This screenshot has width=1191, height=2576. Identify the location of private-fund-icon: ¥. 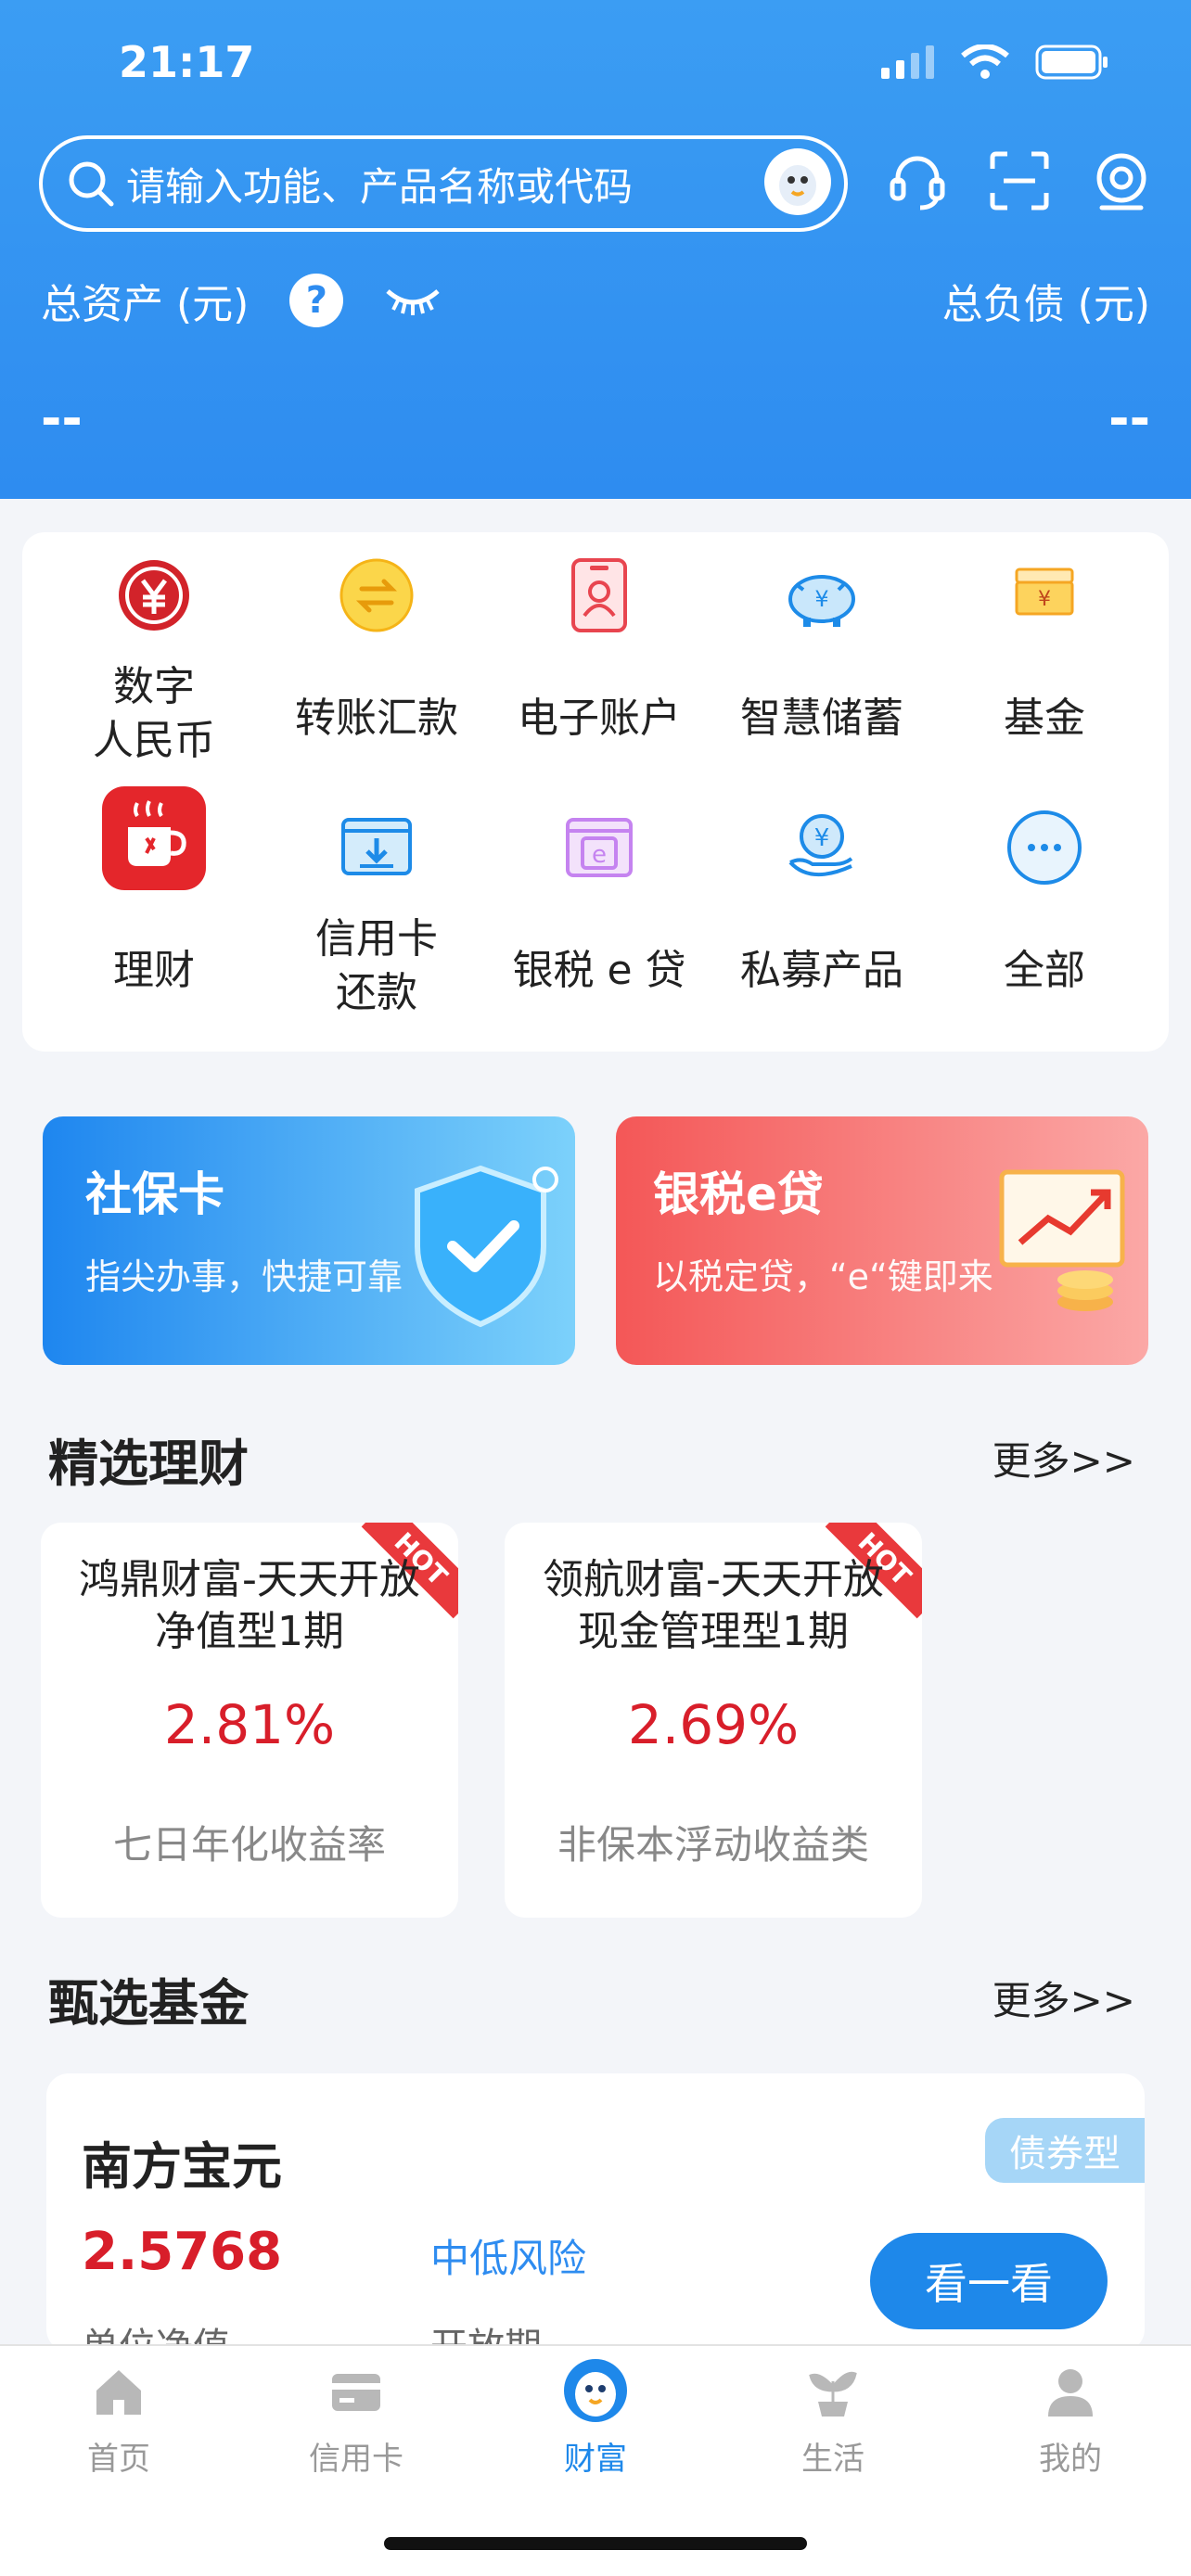
(820, 846).